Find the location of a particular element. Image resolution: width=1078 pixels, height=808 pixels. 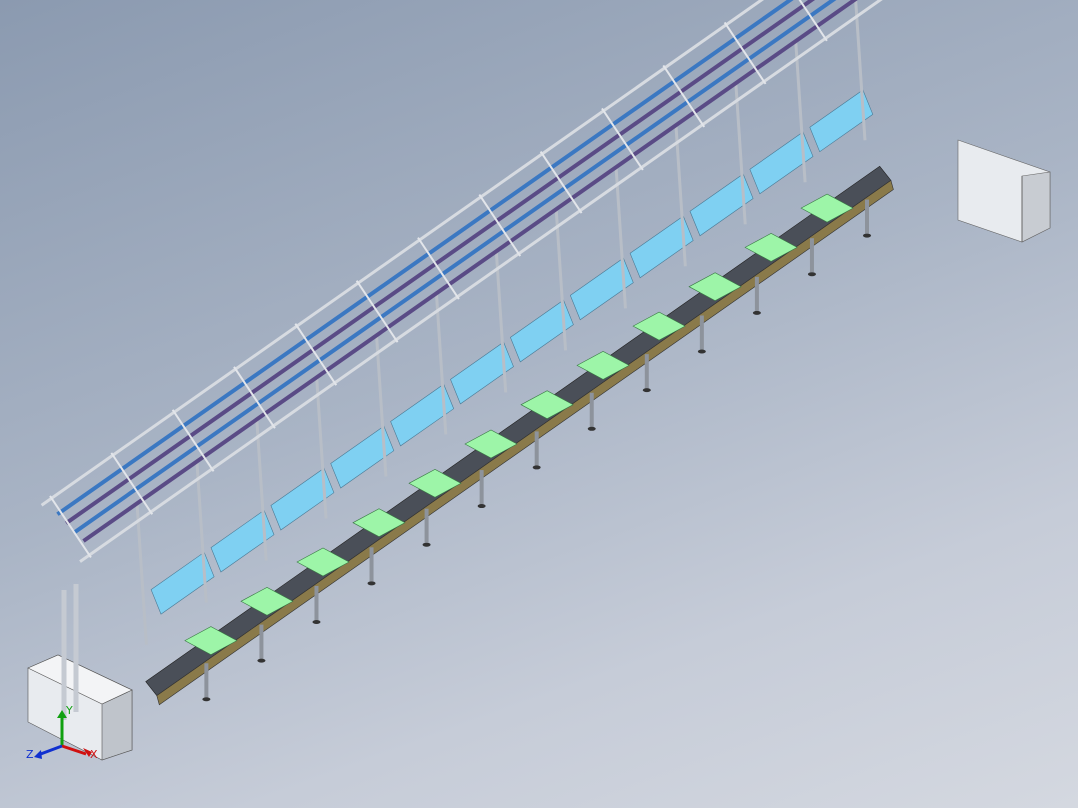

end-cabinet-back-side is located at coordinates (1036, 207).